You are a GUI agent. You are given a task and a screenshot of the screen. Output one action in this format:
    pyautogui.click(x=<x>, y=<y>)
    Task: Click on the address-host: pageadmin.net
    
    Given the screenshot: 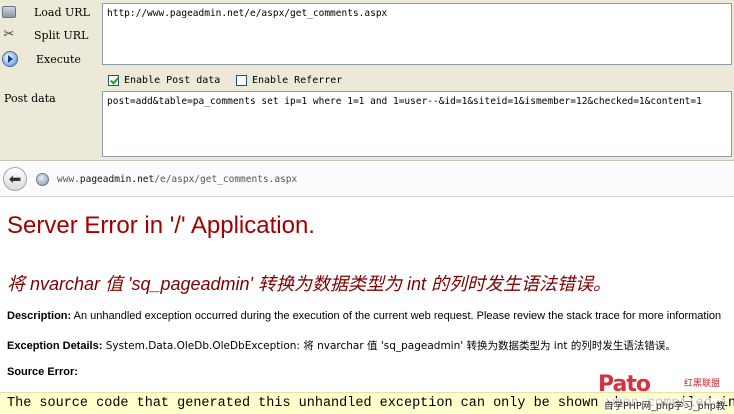 What is the action you would take?
    pyautogui.click(x=117, y=179)
    